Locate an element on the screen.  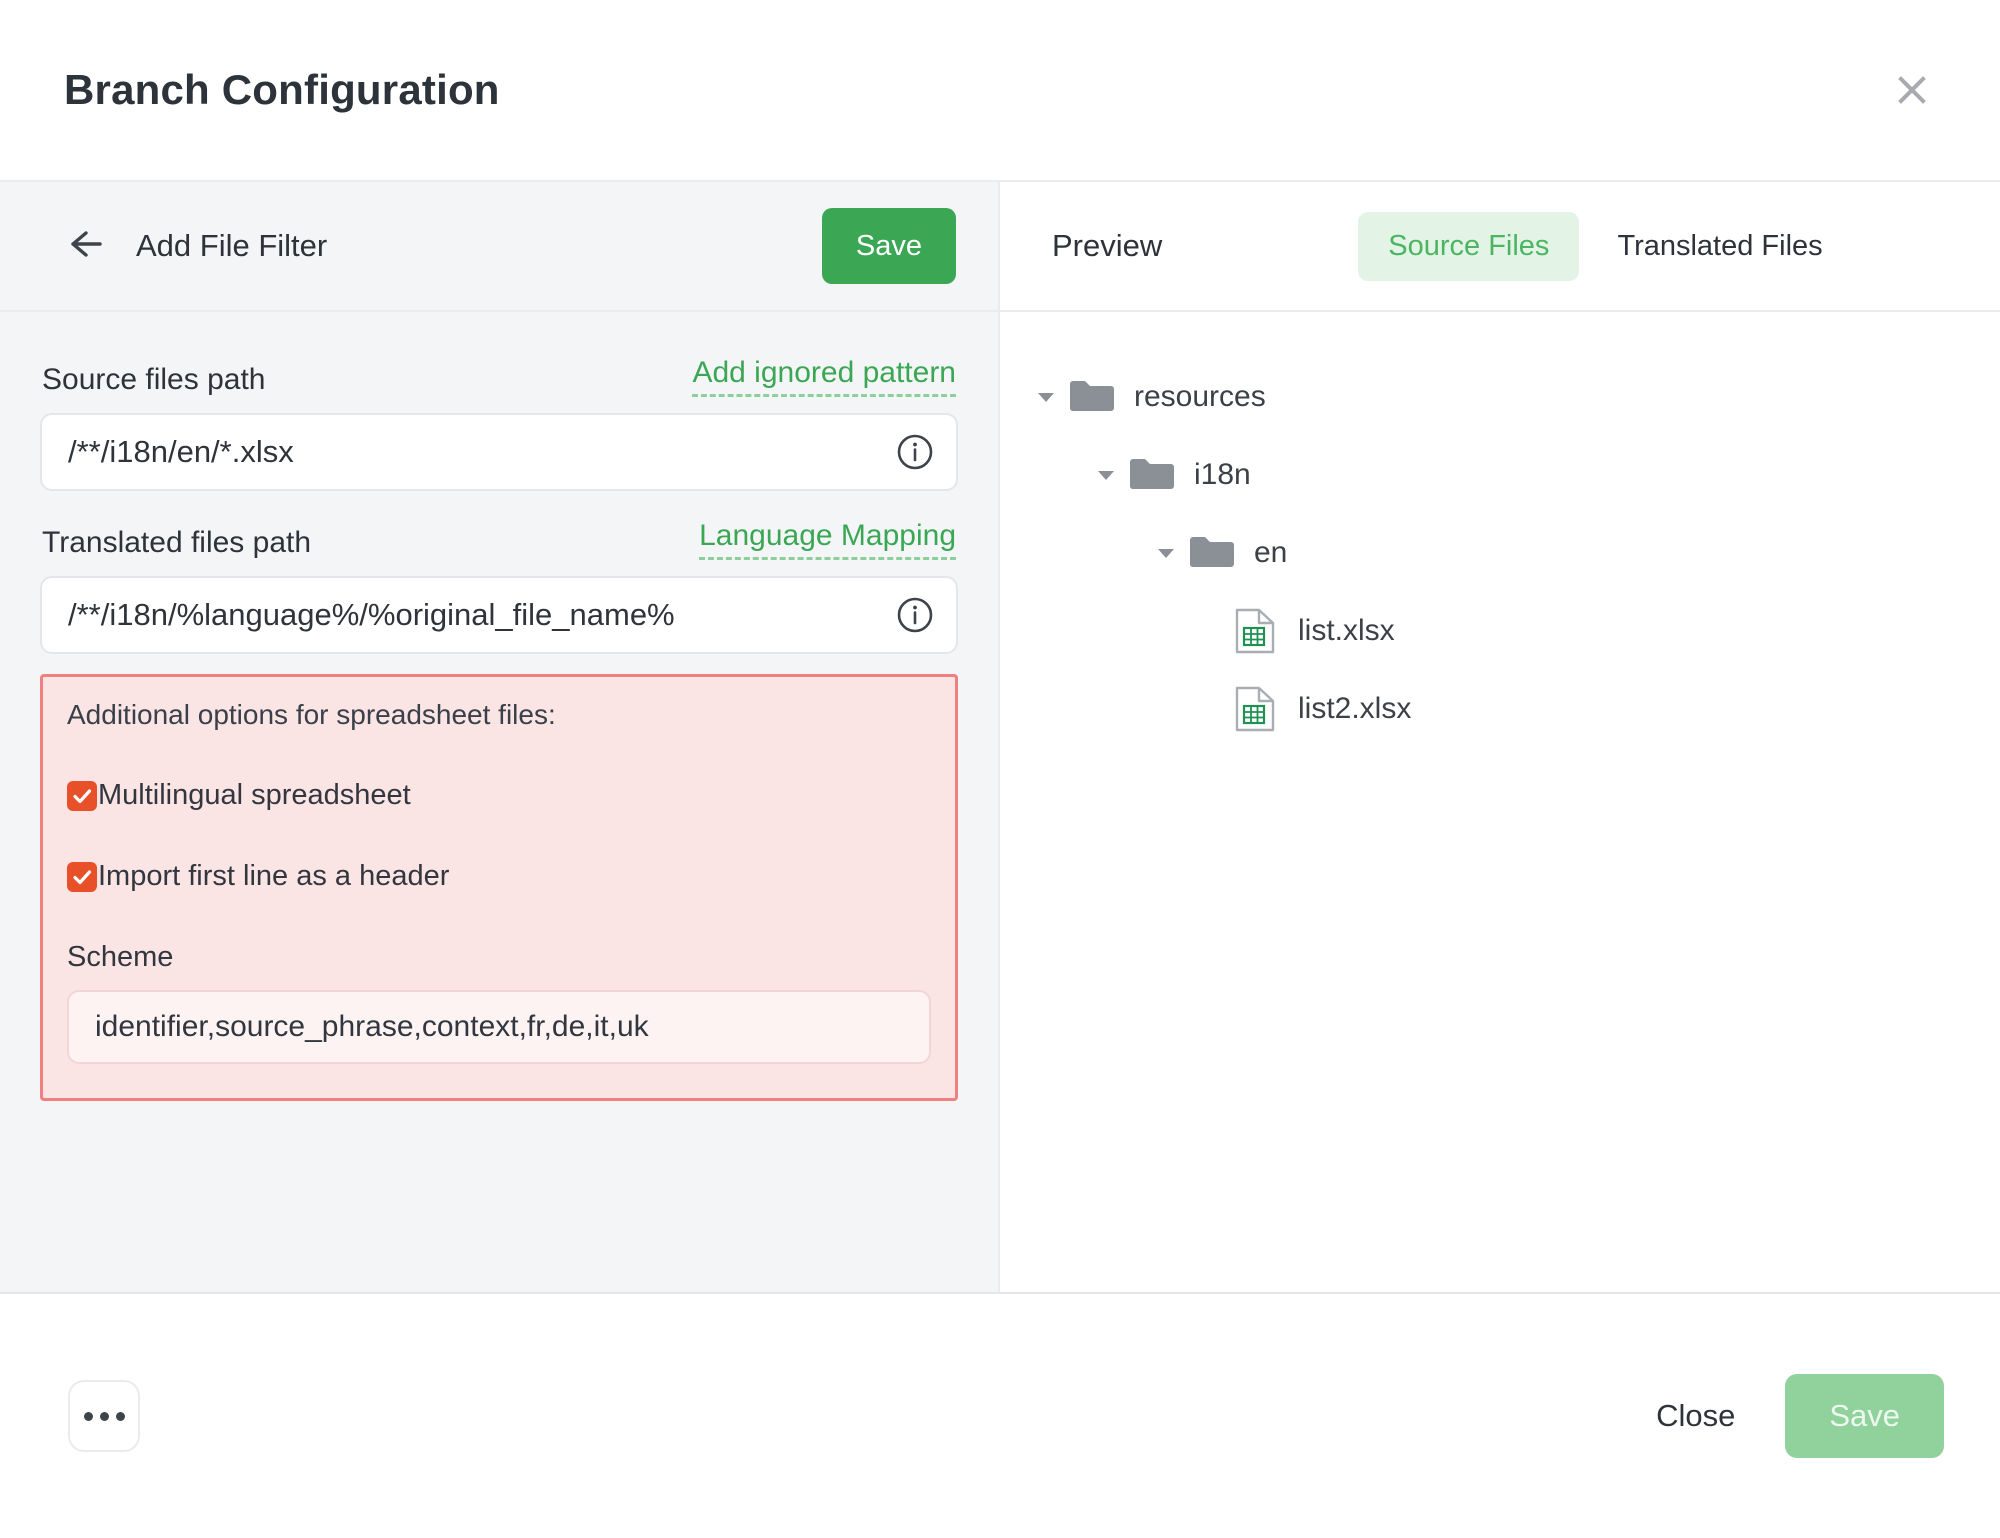
close-dialog-button is located at coordinates (1912, 90).